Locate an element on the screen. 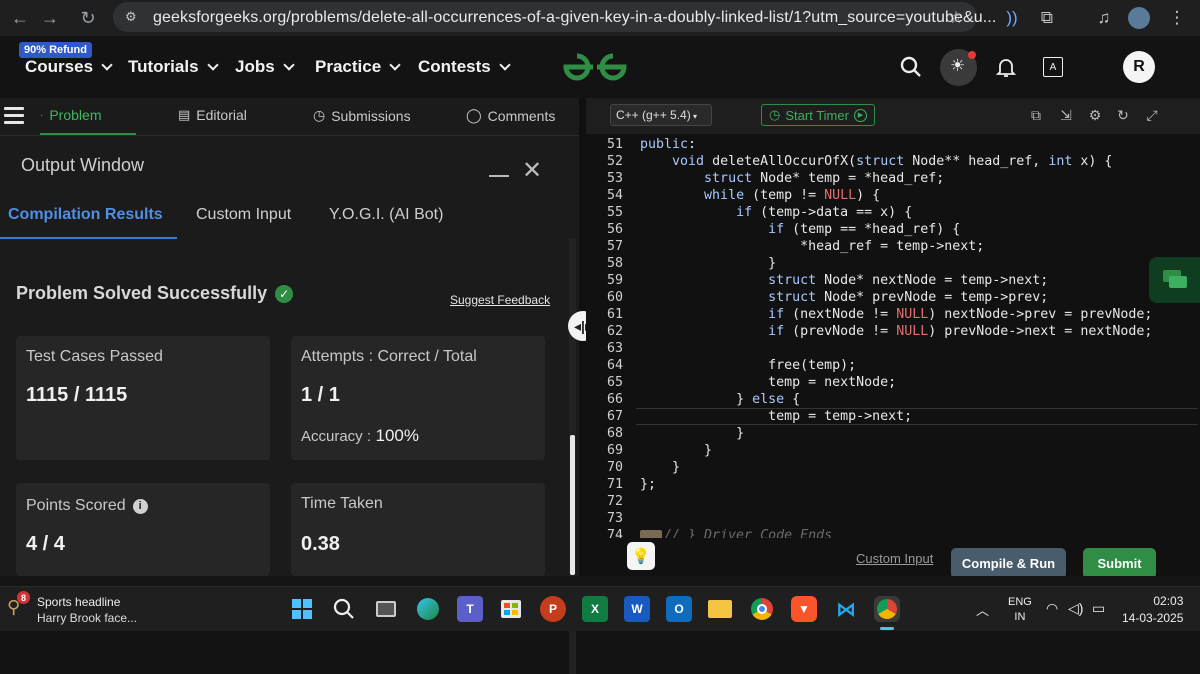 The width and height of the screenshot is (1200, 674). taskbar-search-icon is located at coordinates (344, 609).